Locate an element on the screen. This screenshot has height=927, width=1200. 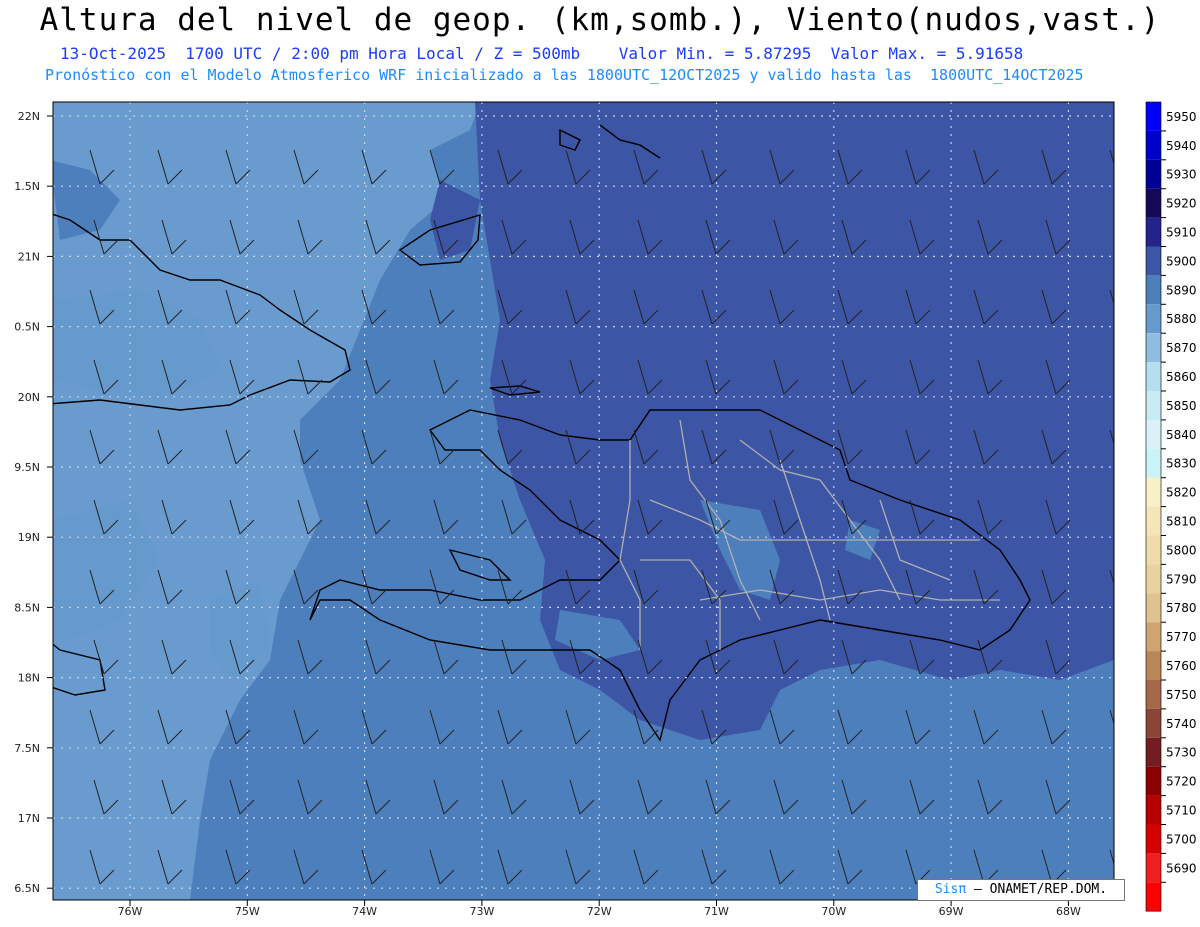
lon-label: 75W is located at coordinates (247, 911).